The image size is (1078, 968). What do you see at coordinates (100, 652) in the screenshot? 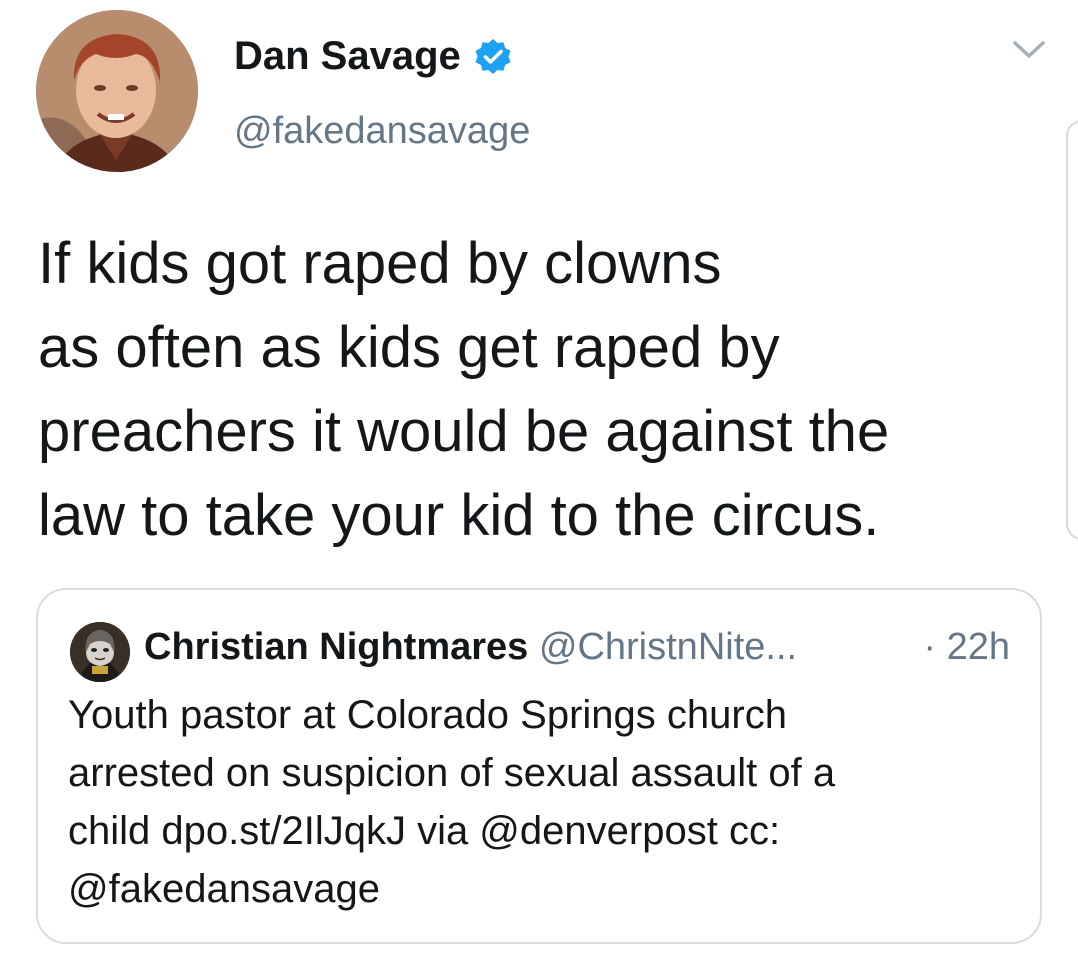
I see `quoted-author-avatar` at bounding box center [100, 652].